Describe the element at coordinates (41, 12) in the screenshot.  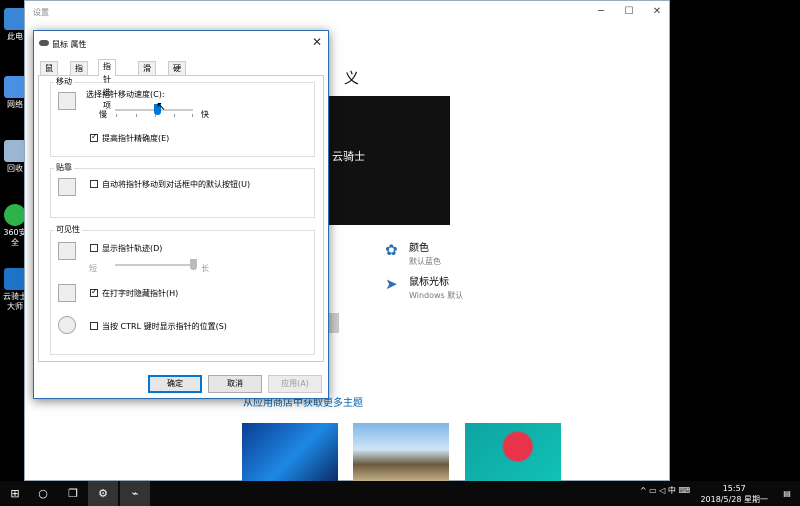
I see `settings-title: 设置` at that location.